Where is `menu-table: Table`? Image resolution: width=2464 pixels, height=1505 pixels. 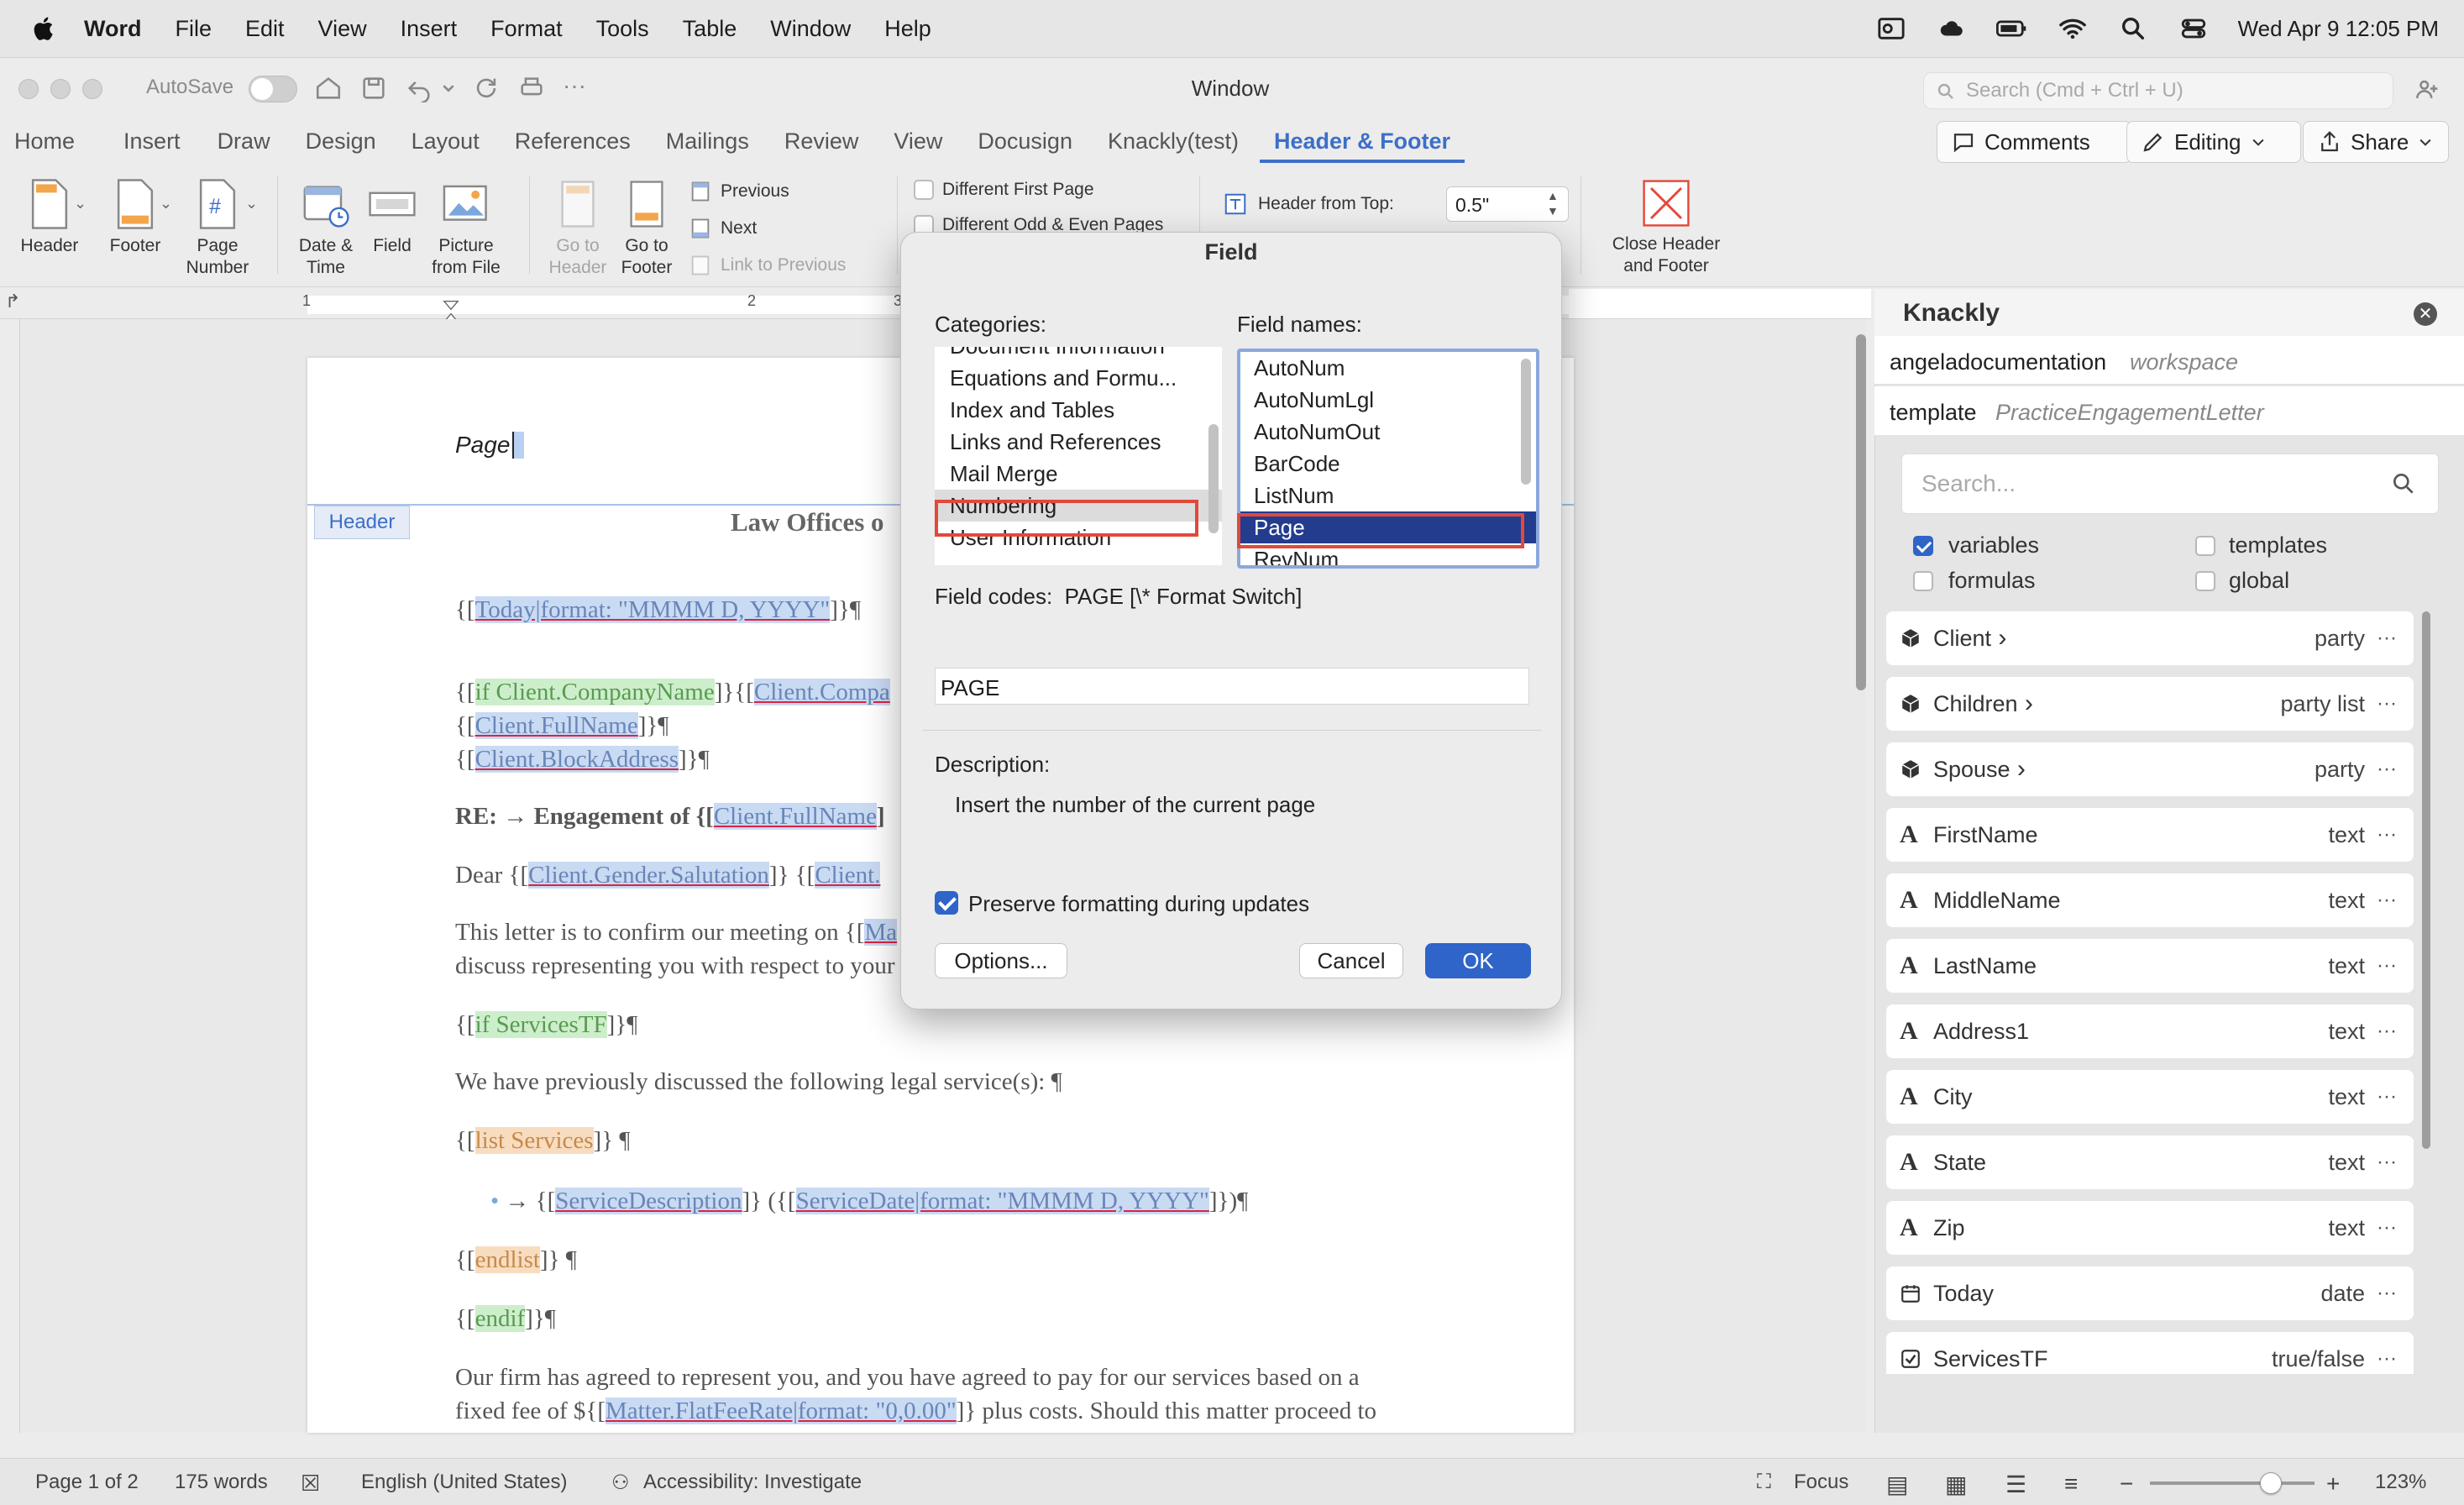
menu-table: Table is located at coordinates (710, 29).